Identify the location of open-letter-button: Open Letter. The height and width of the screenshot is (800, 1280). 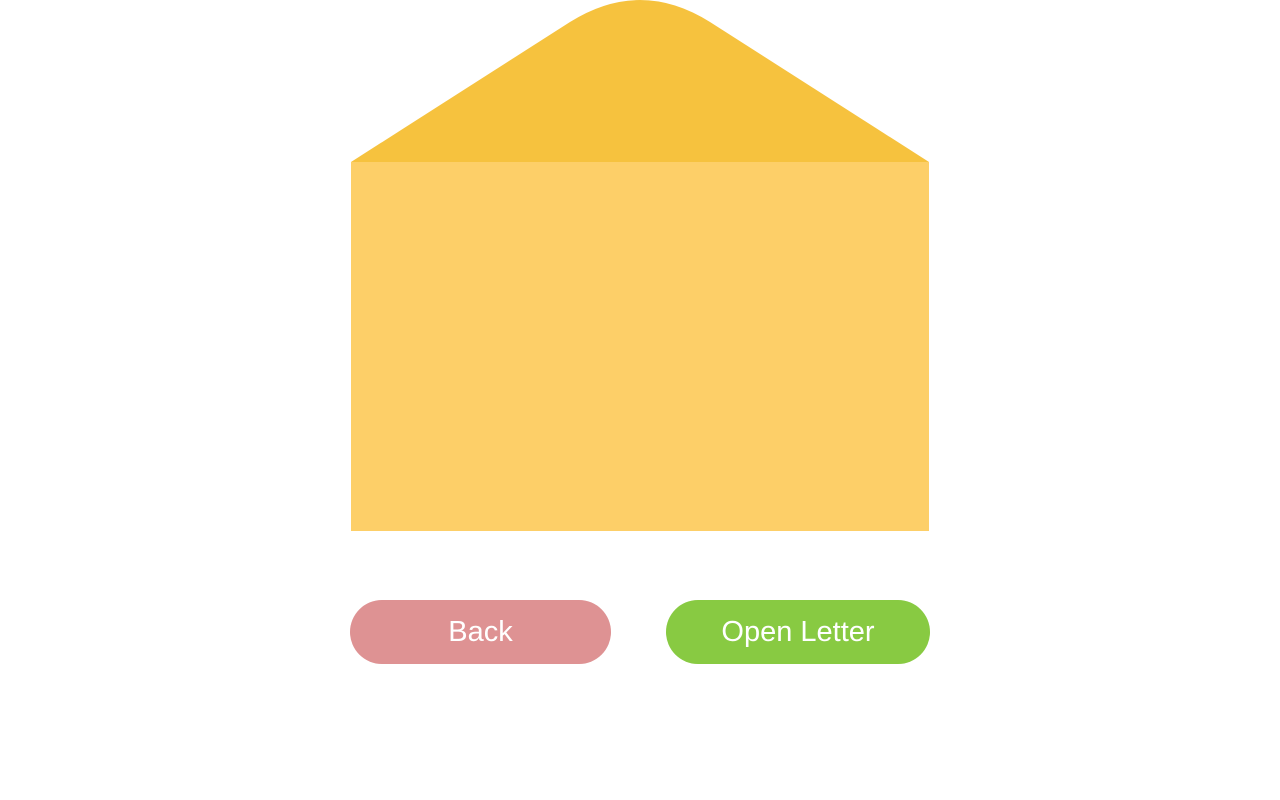
(798, 632).